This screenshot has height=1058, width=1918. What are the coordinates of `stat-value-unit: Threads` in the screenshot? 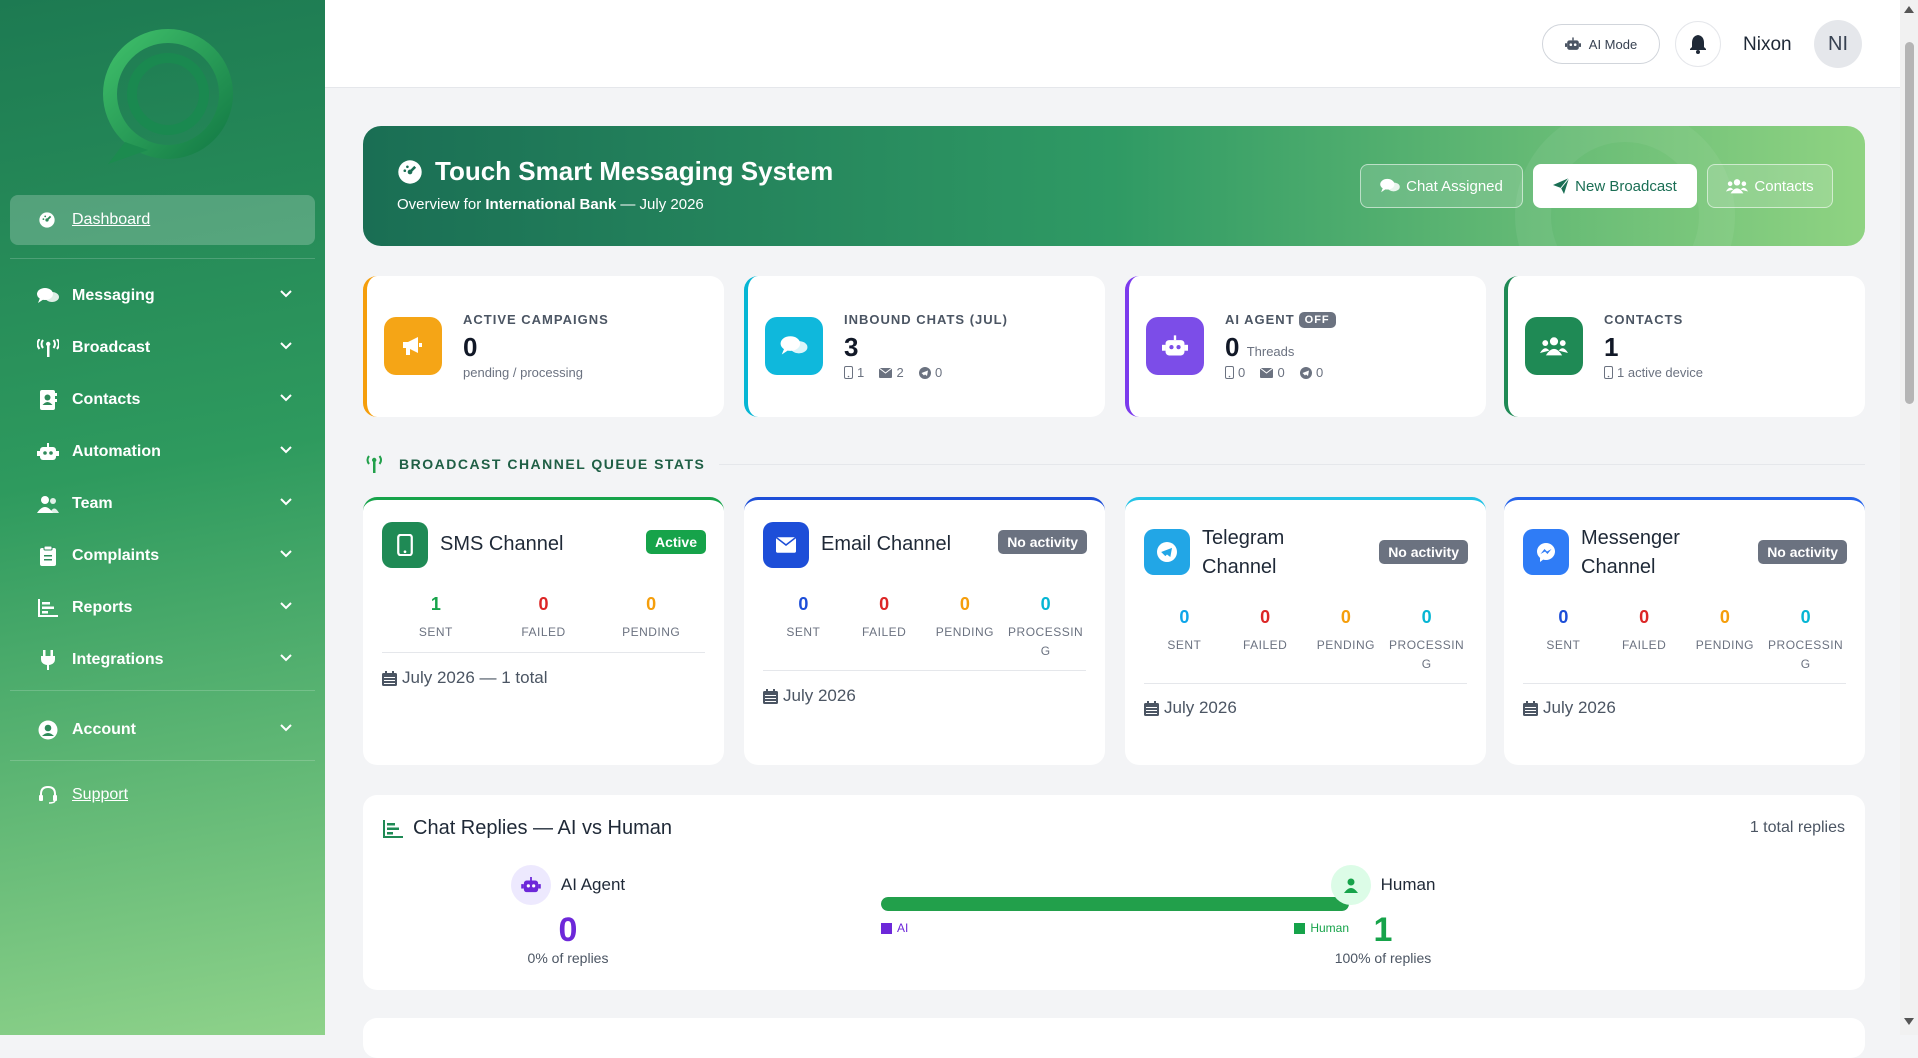 It's located at (1270, 351).